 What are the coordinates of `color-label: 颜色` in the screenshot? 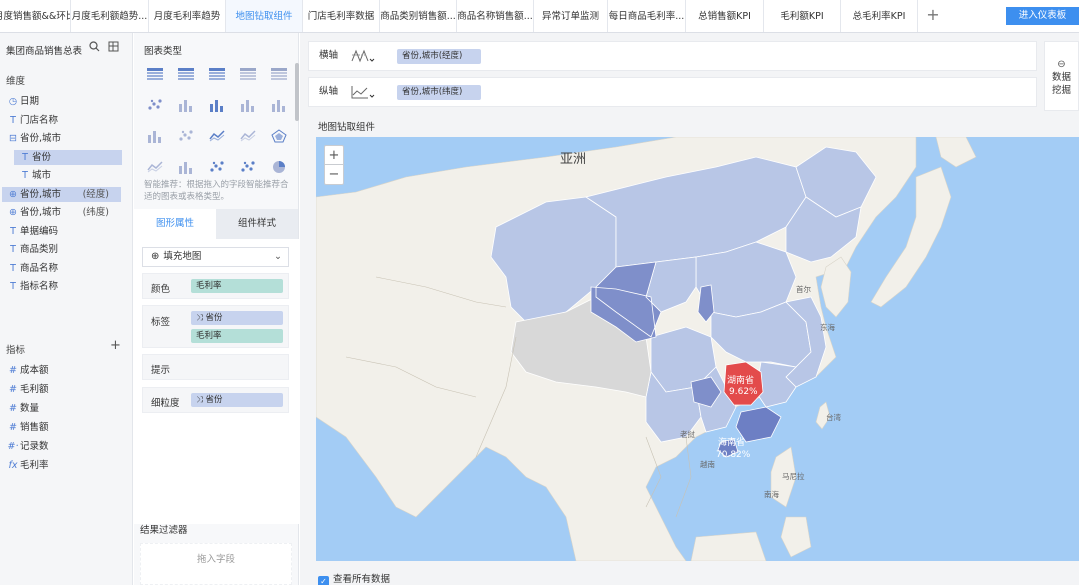 It's located at (161, 289).